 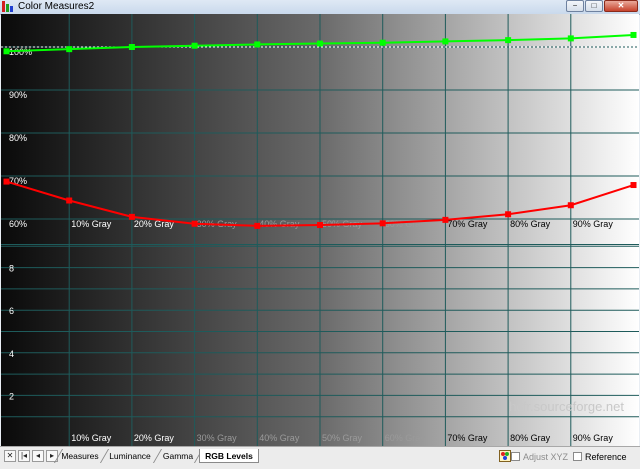 What do you see at coordinates (11, 269) in the screenshot?
I see `y-tick-label: 8` at bounding box center [11, 269].